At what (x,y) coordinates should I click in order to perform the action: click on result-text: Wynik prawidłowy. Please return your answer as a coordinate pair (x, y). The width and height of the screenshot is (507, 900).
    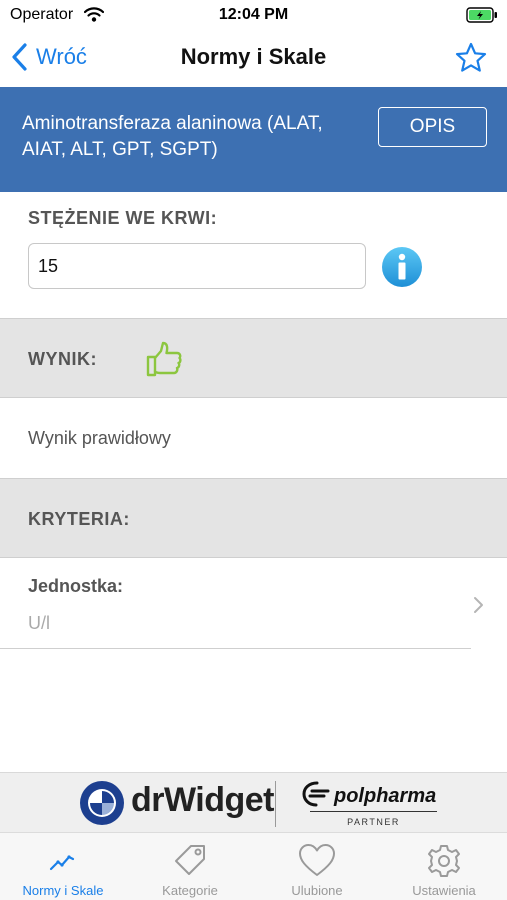
    Looking at the image, I should click on (99, 438).